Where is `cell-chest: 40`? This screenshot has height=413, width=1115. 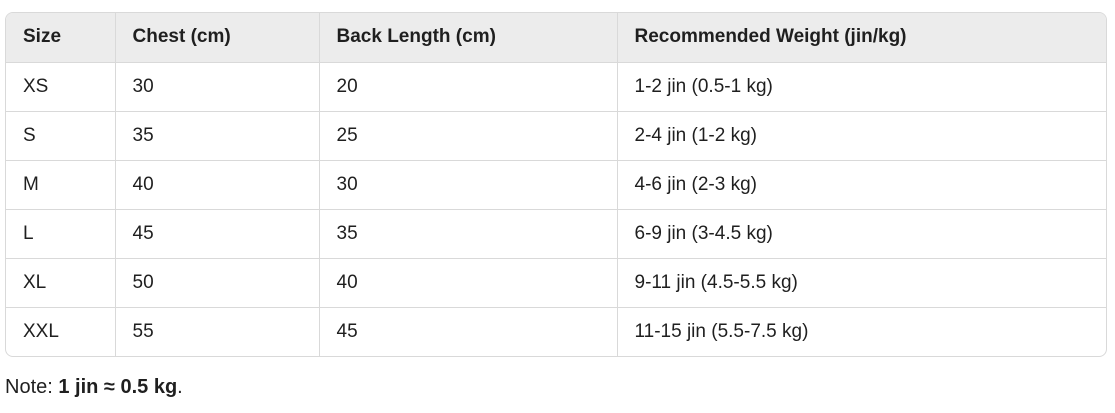 cell-chest: 40 is located at coordinates (217, 185).